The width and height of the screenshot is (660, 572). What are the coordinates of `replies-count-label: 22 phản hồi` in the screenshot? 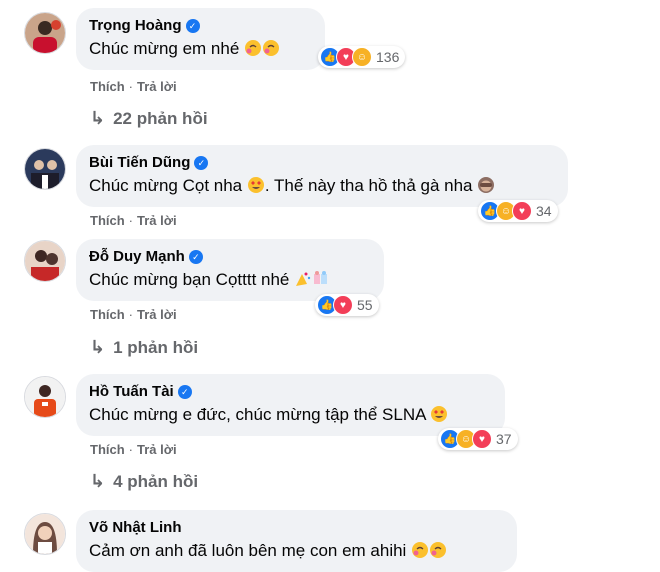 It's located at (160, 118).